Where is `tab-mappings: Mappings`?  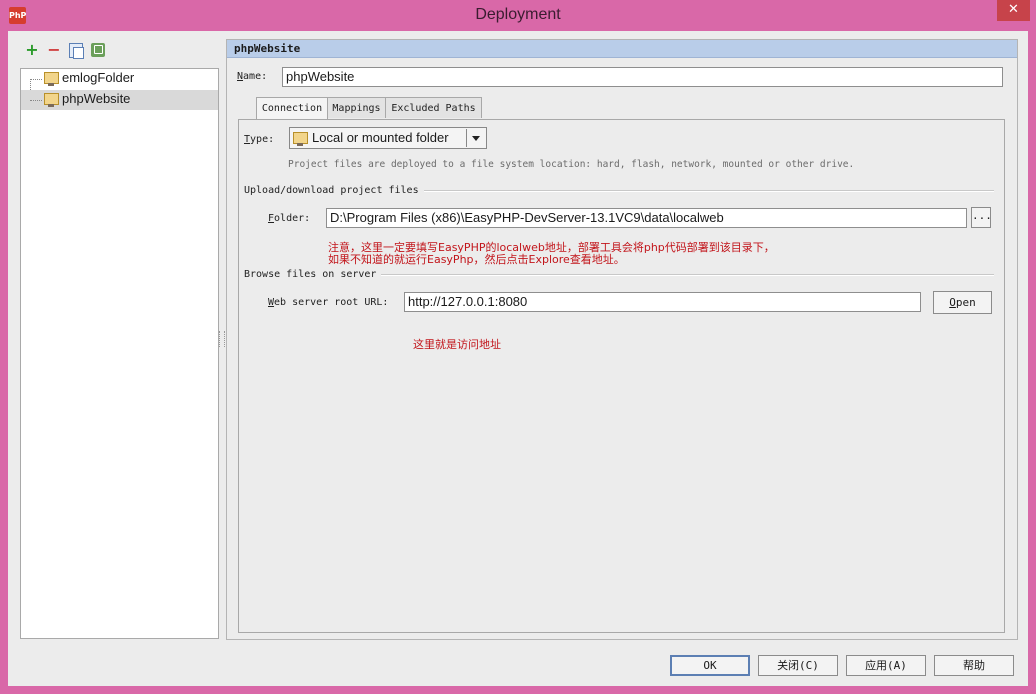
tab-mappings: Mappings is located at coordinates (356, 107).